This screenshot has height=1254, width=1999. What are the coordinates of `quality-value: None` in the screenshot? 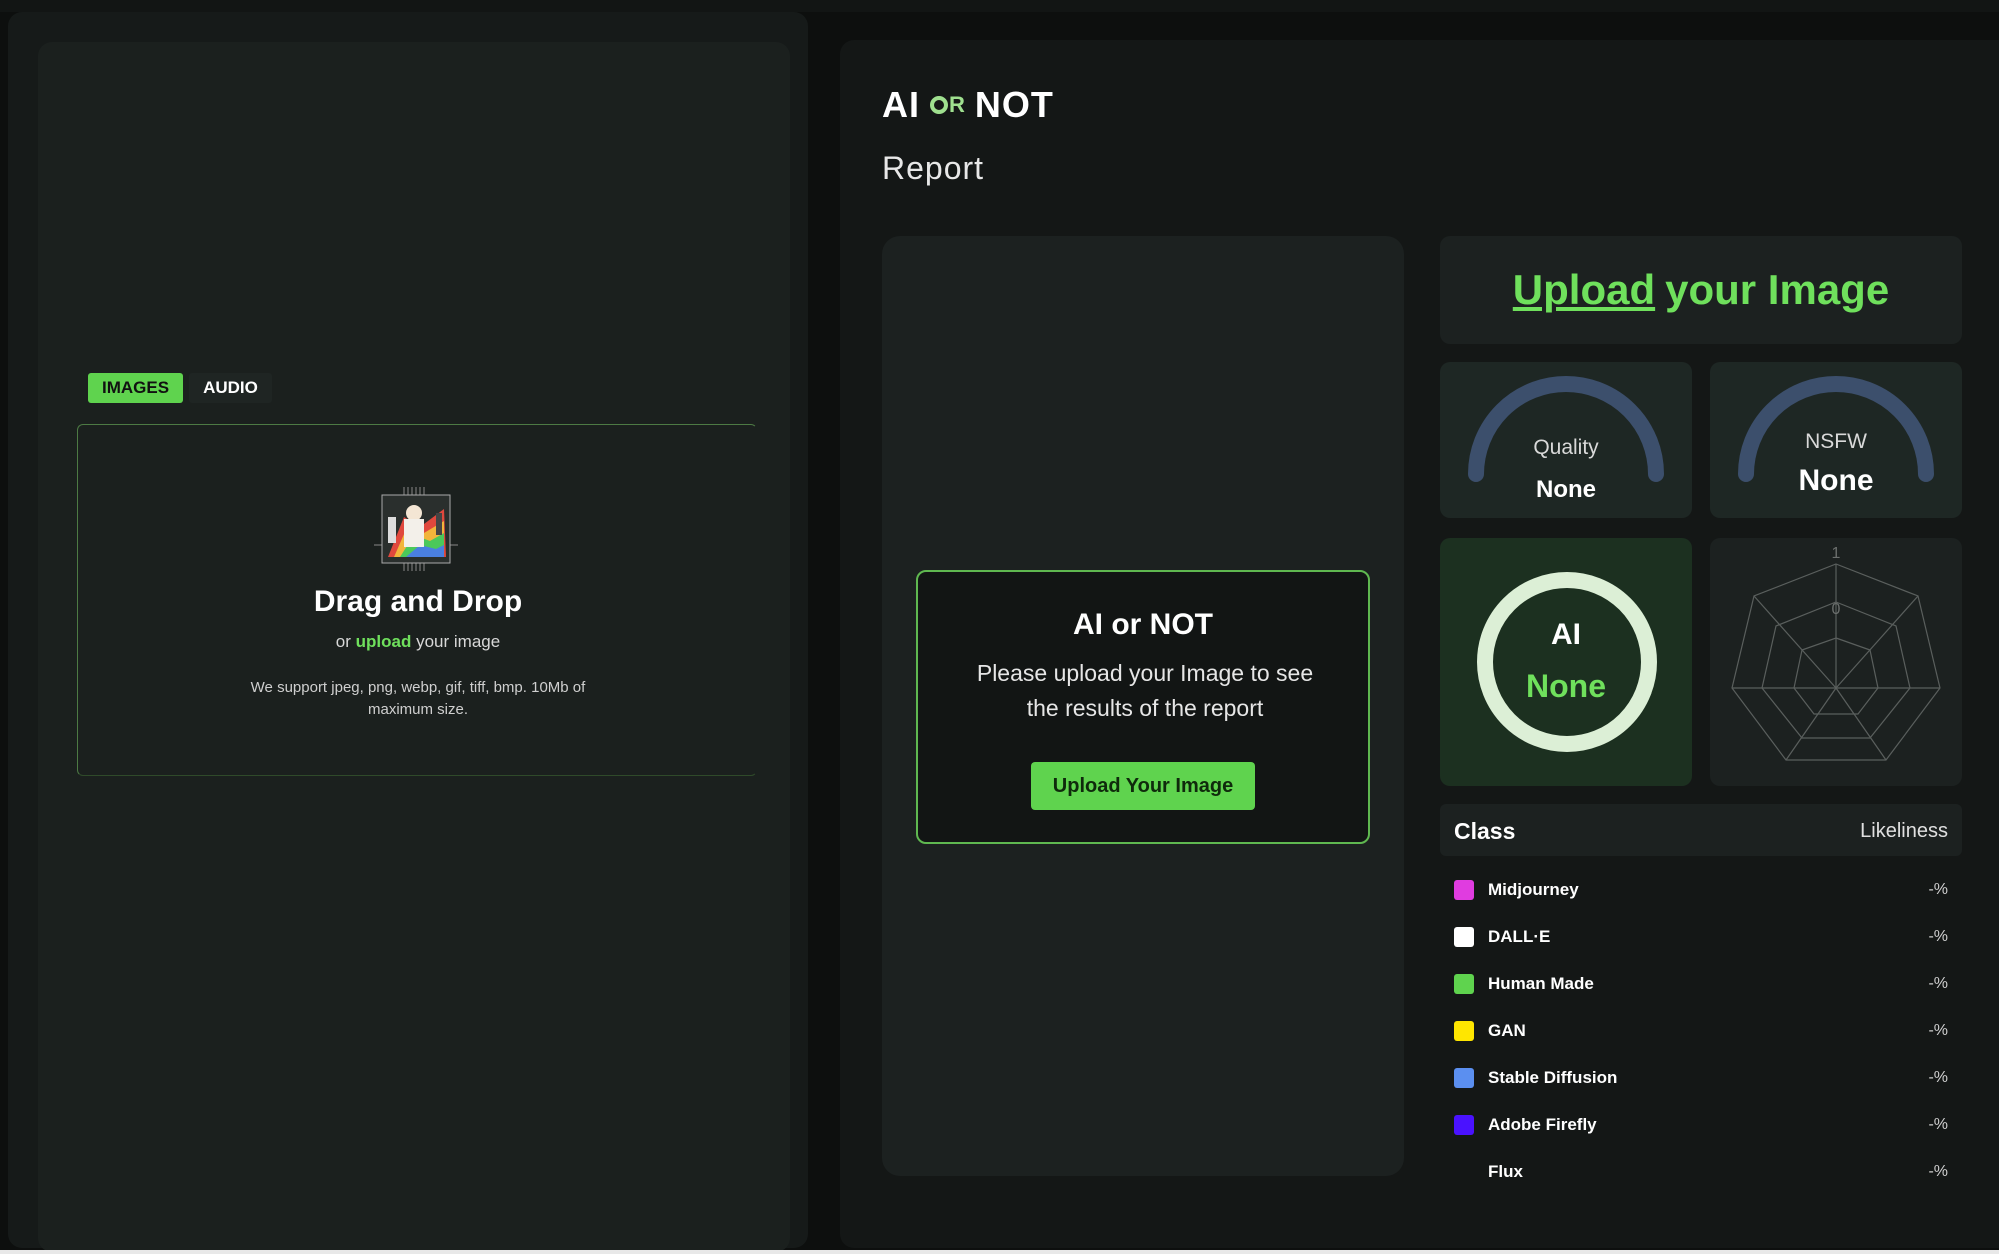 It's located at (1566, 489).